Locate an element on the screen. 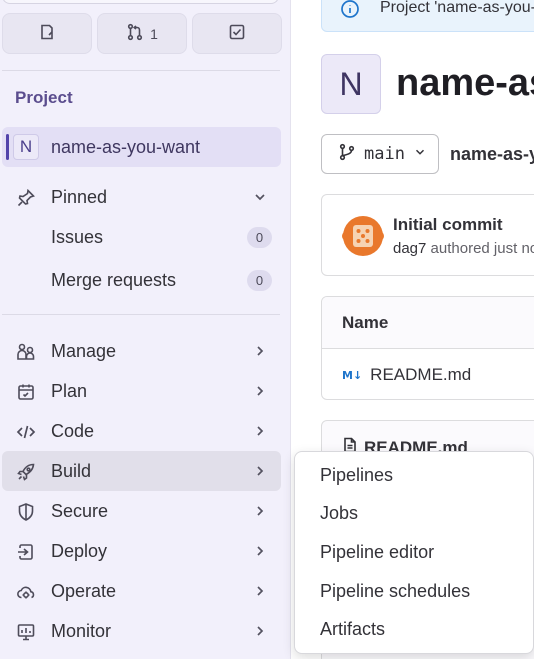 The width and height of the screenshot is (534, 659). sidebar-item-label: Merge requests is located at coordinates (114, 279).